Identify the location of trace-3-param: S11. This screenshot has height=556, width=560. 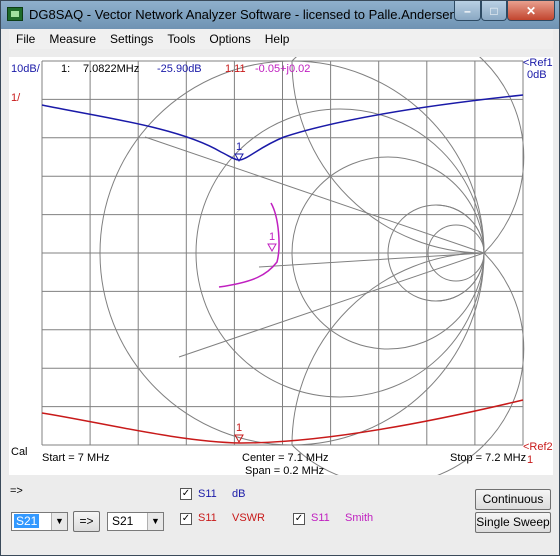
(320, 518).